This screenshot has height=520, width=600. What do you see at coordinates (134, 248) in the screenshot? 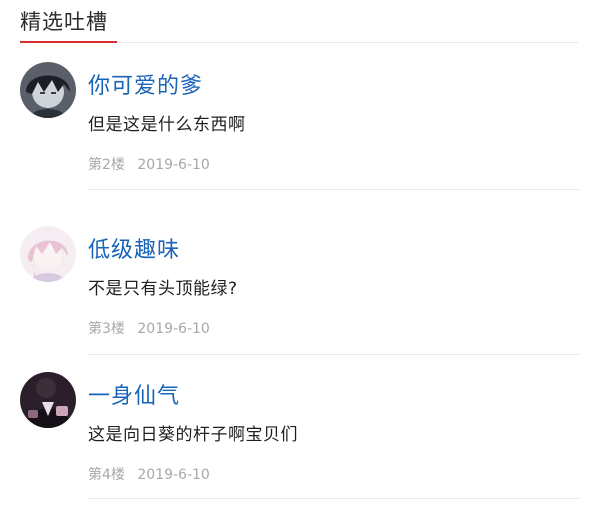
I see `username-link: 低级趣味` at bounding box center [134, 248].